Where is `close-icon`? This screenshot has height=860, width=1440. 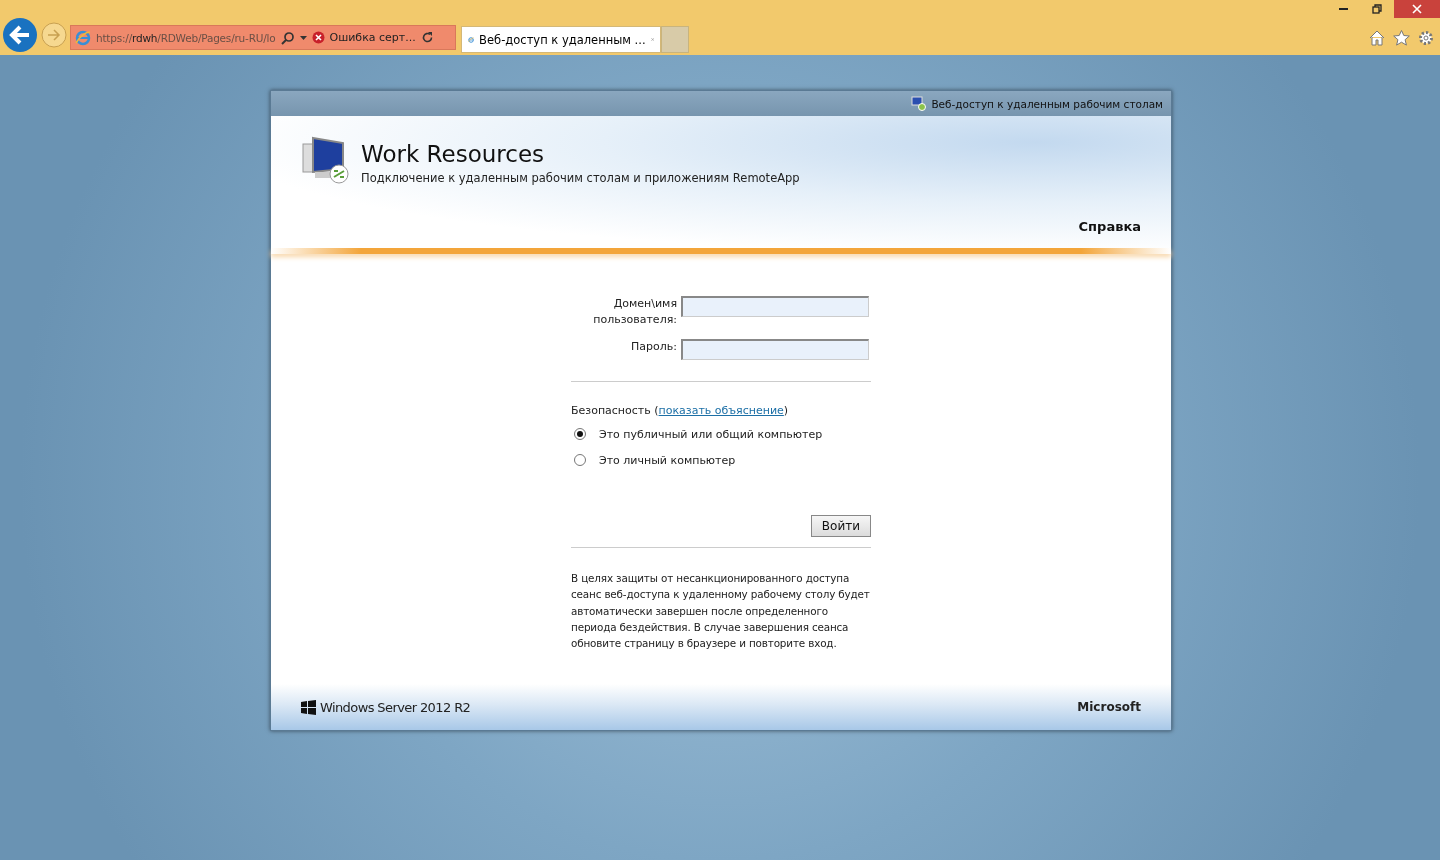
close-icon is located at coordinates (1417, 9).